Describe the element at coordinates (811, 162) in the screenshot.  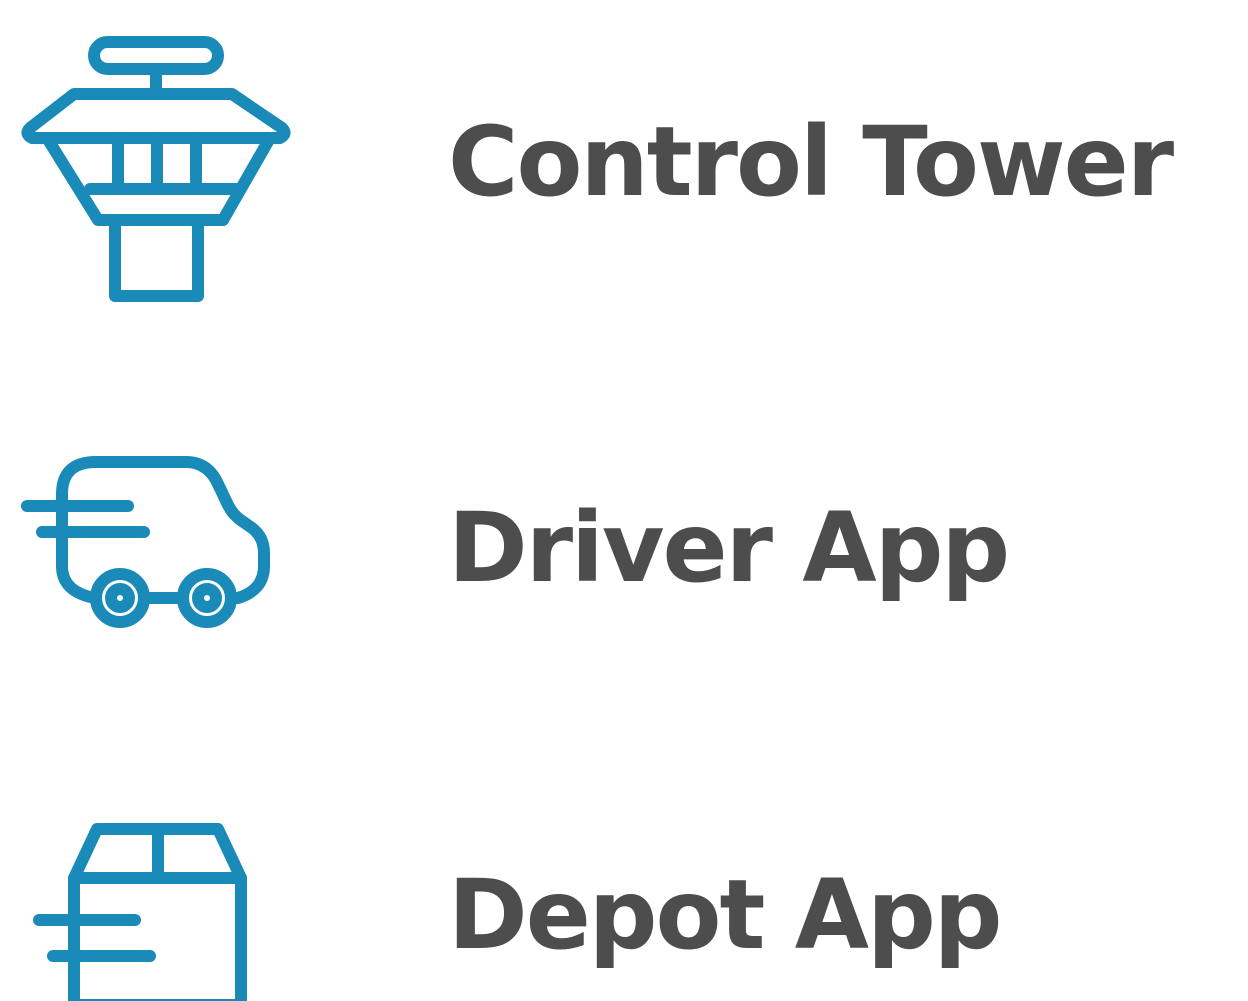
I see `control-tower-label: Control Tower` at that location.